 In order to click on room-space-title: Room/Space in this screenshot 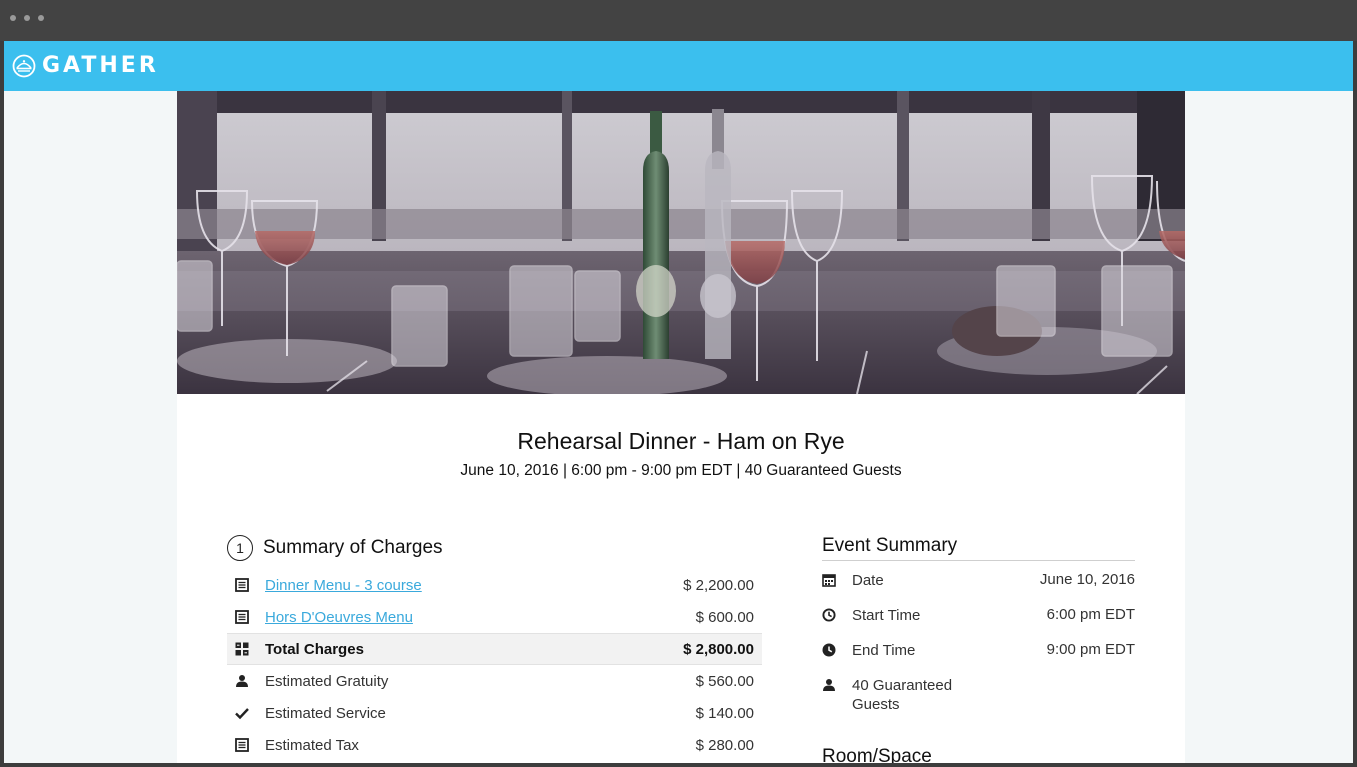, I will do `click(877, 754)`.